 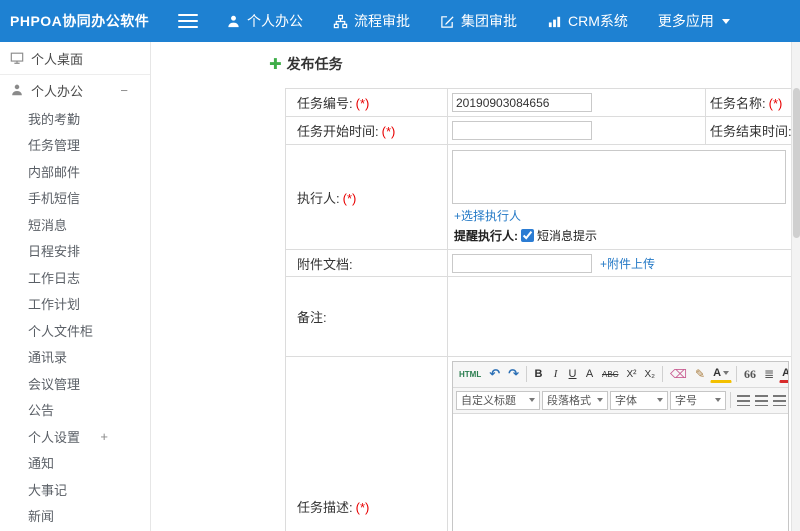 I want to click on nav-item-crm-system: CRM系统, so click(x=587, y=21).